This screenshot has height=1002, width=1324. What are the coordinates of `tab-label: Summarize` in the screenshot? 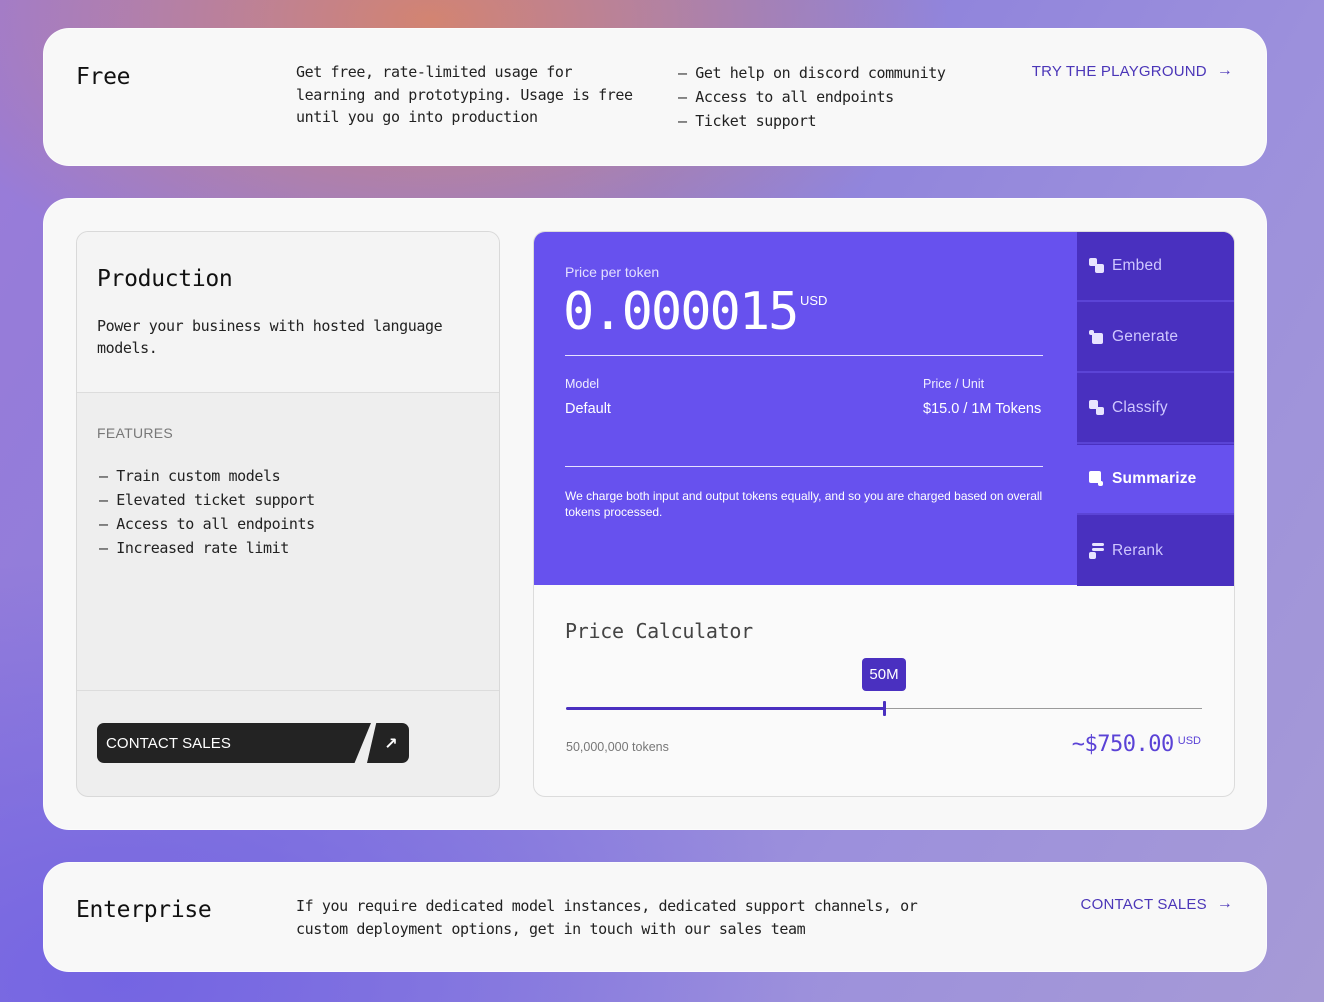 It's located at (1154, 478).